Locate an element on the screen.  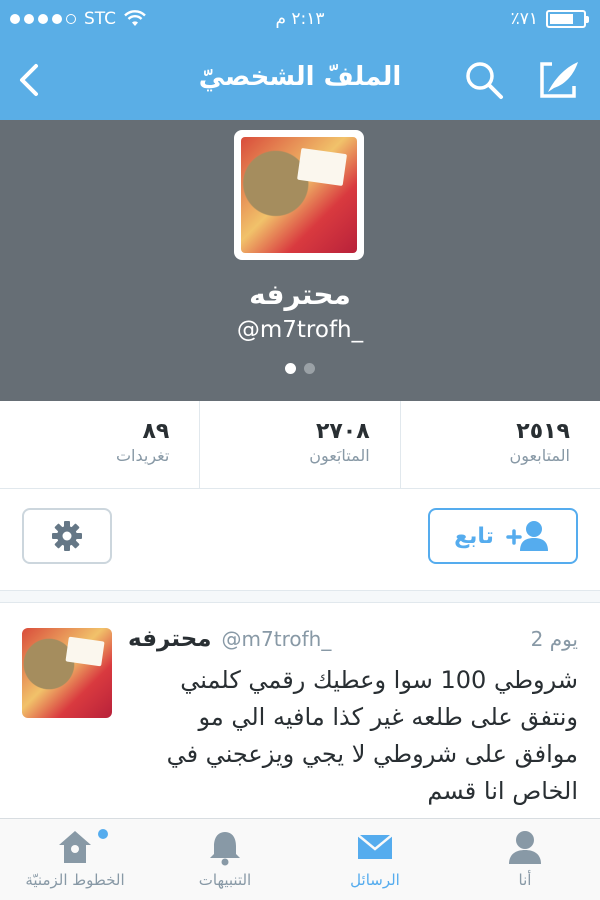
envelope-icon is located at coordinates (375, 846).